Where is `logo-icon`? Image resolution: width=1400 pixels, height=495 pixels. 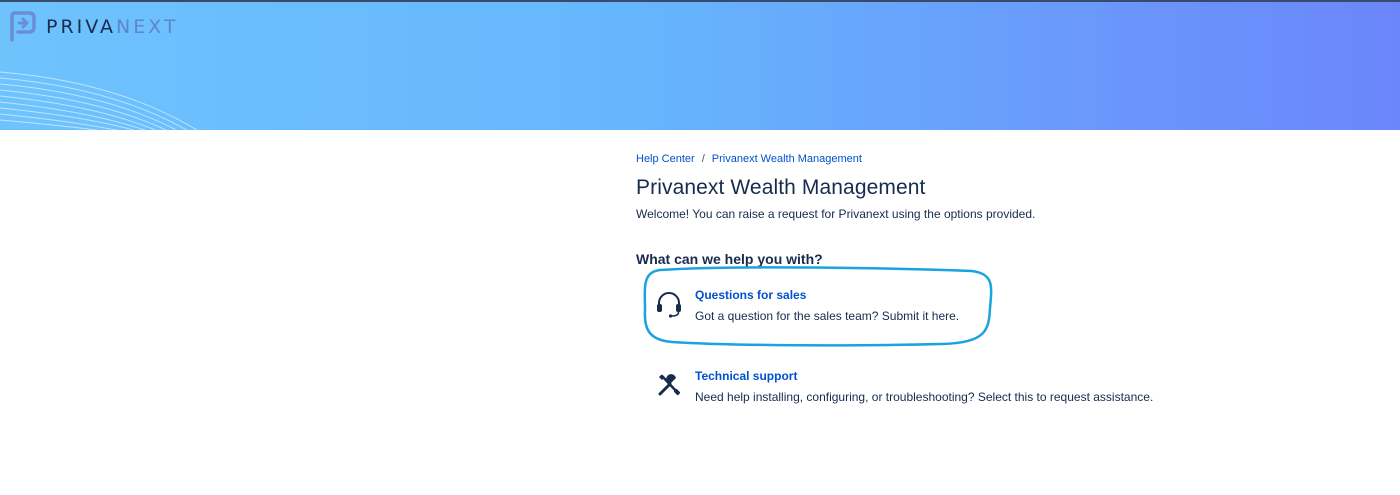 logo-icon is located at coordinates (23, 26).